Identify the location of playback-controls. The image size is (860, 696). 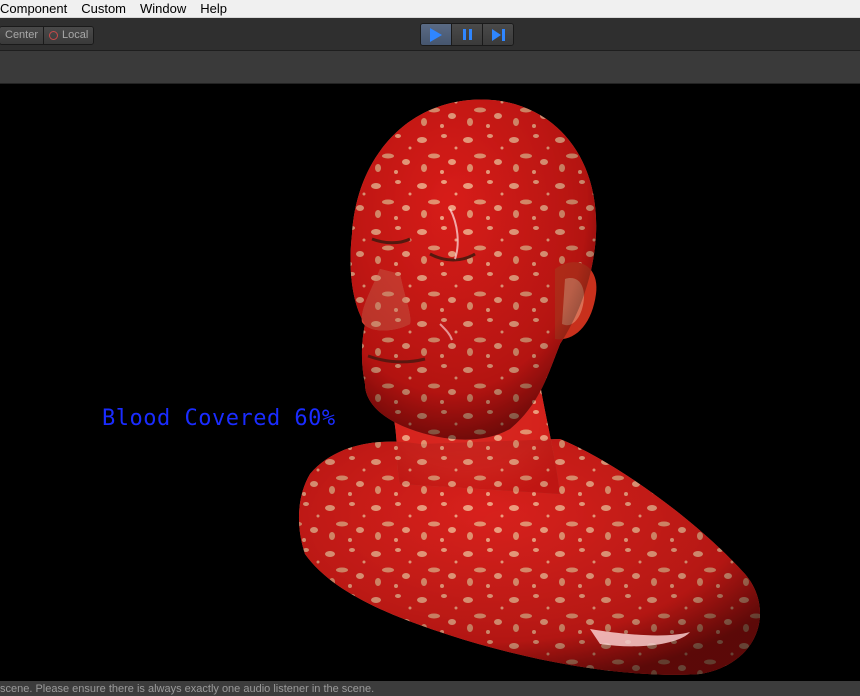
(467, 34).